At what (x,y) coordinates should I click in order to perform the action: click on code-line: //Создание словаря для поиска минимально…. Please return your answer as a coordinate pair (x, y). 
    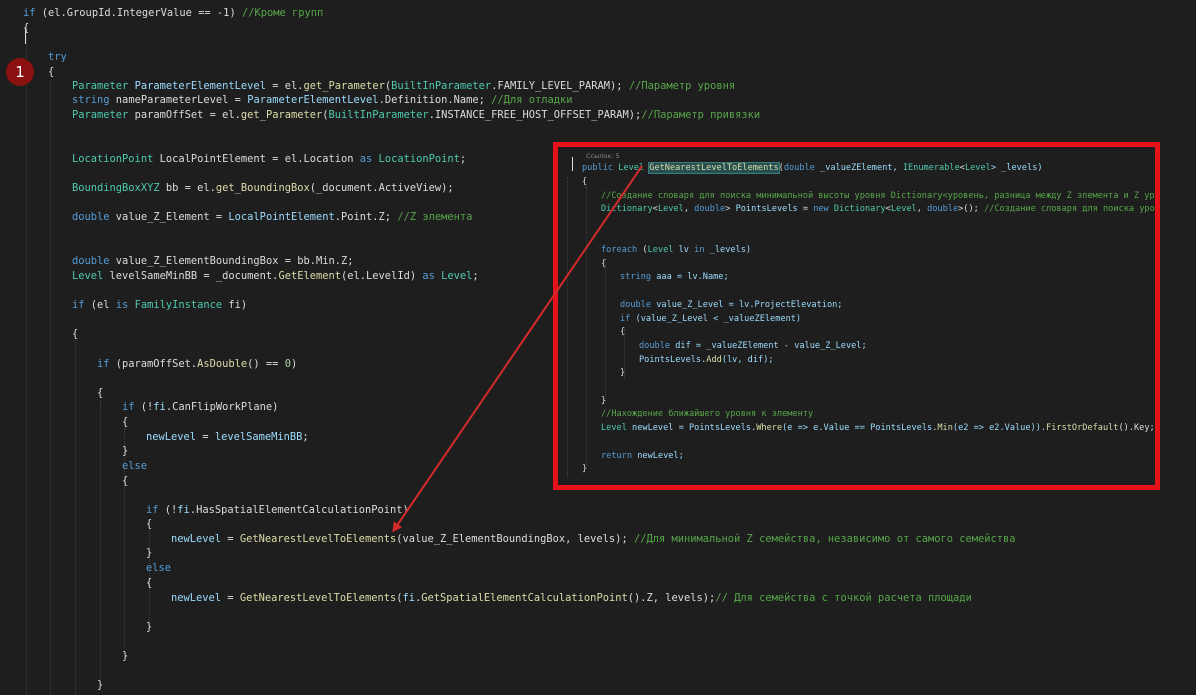
    Looking at the image, I should click on (878, 196).